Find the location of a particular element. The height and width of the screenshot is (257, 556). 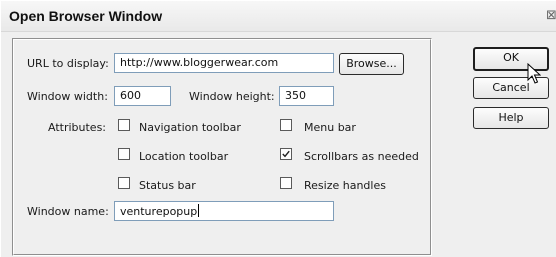

attributes-label: Attributes: is located at coordinates (77, 127).